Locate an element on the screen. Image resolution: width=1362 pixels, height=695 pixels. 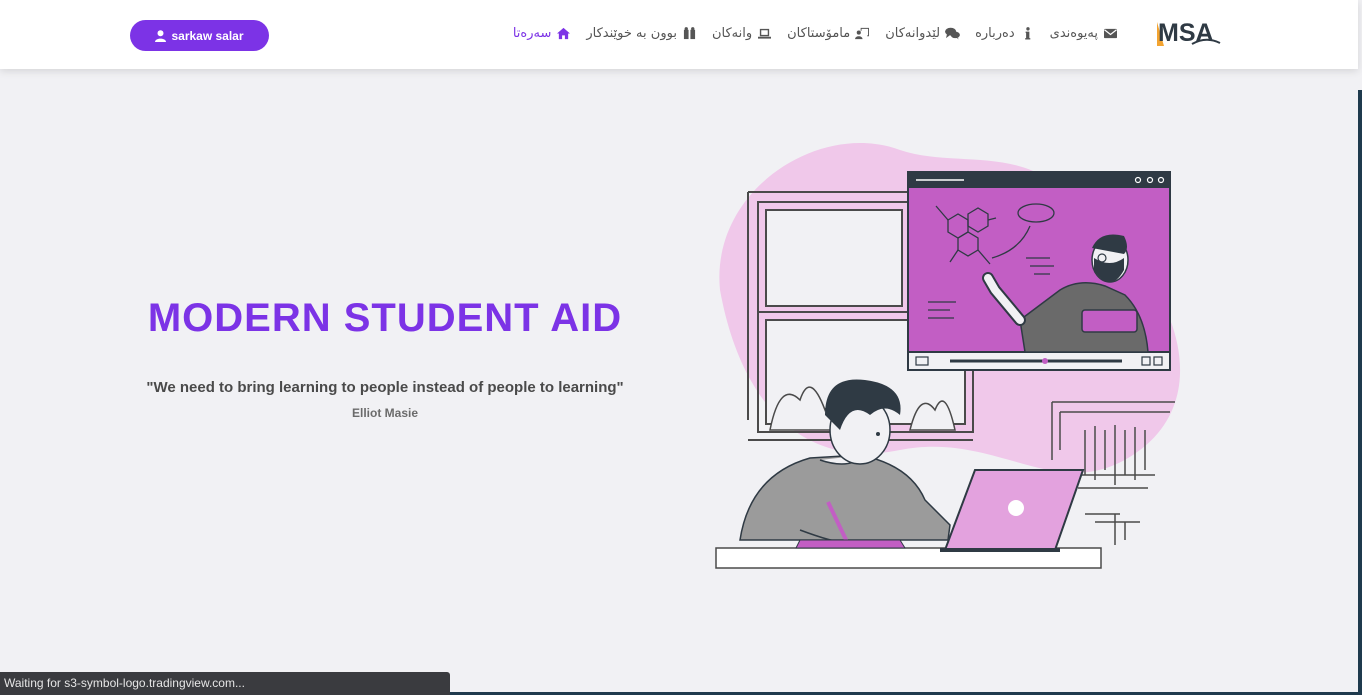
laptop-icon is located at coordinates (765, 33).